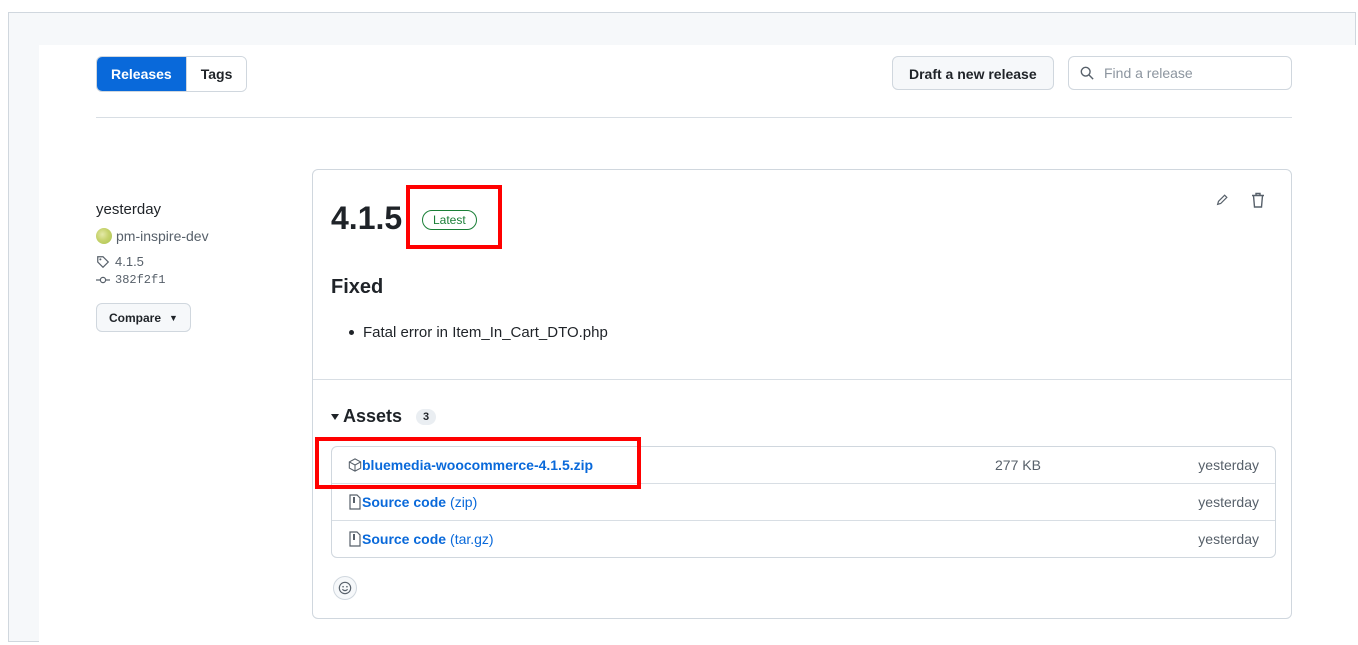 This screenshot has width=1358, height=645. What do you see at coordinates (463, 502) in the screenshot?
I see `asset-suffix: (zip)` at bounding box center [463, 502].